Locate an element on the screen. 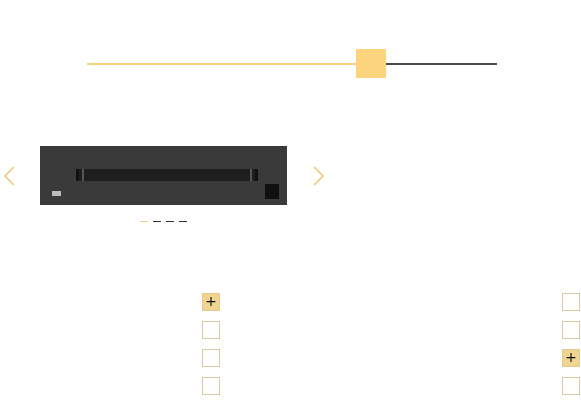  expand-toggle-left-1: + is located at coordinates (211, 302).